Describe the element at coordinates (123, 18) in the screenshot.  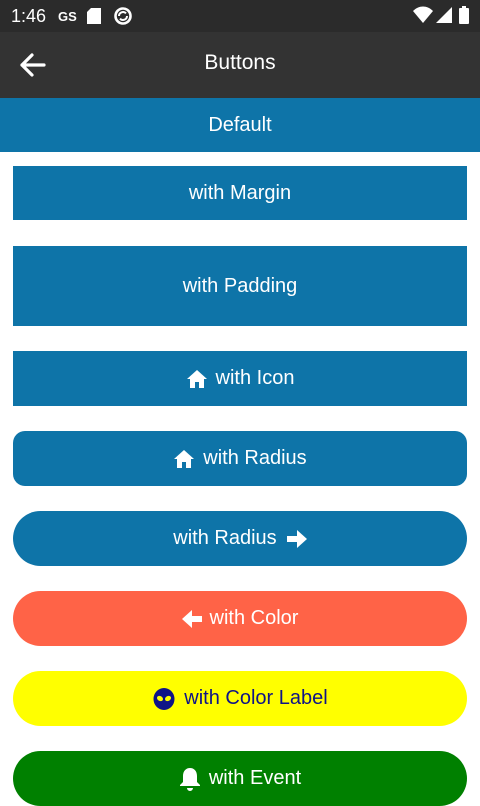
I see `sync-icon` at that location.